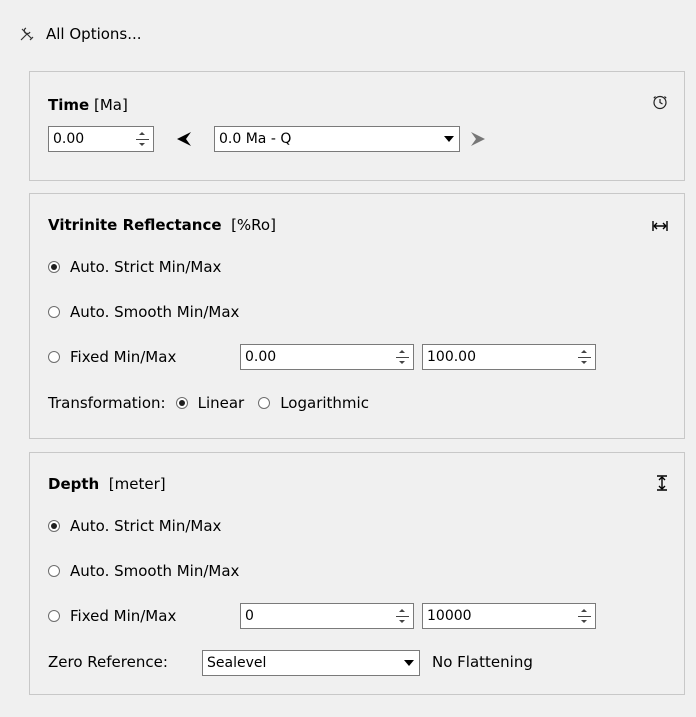 Image resolution: width=696 pixels, height=717 pixels. I want to click on vertical-fit-icon, so click(662, 485).